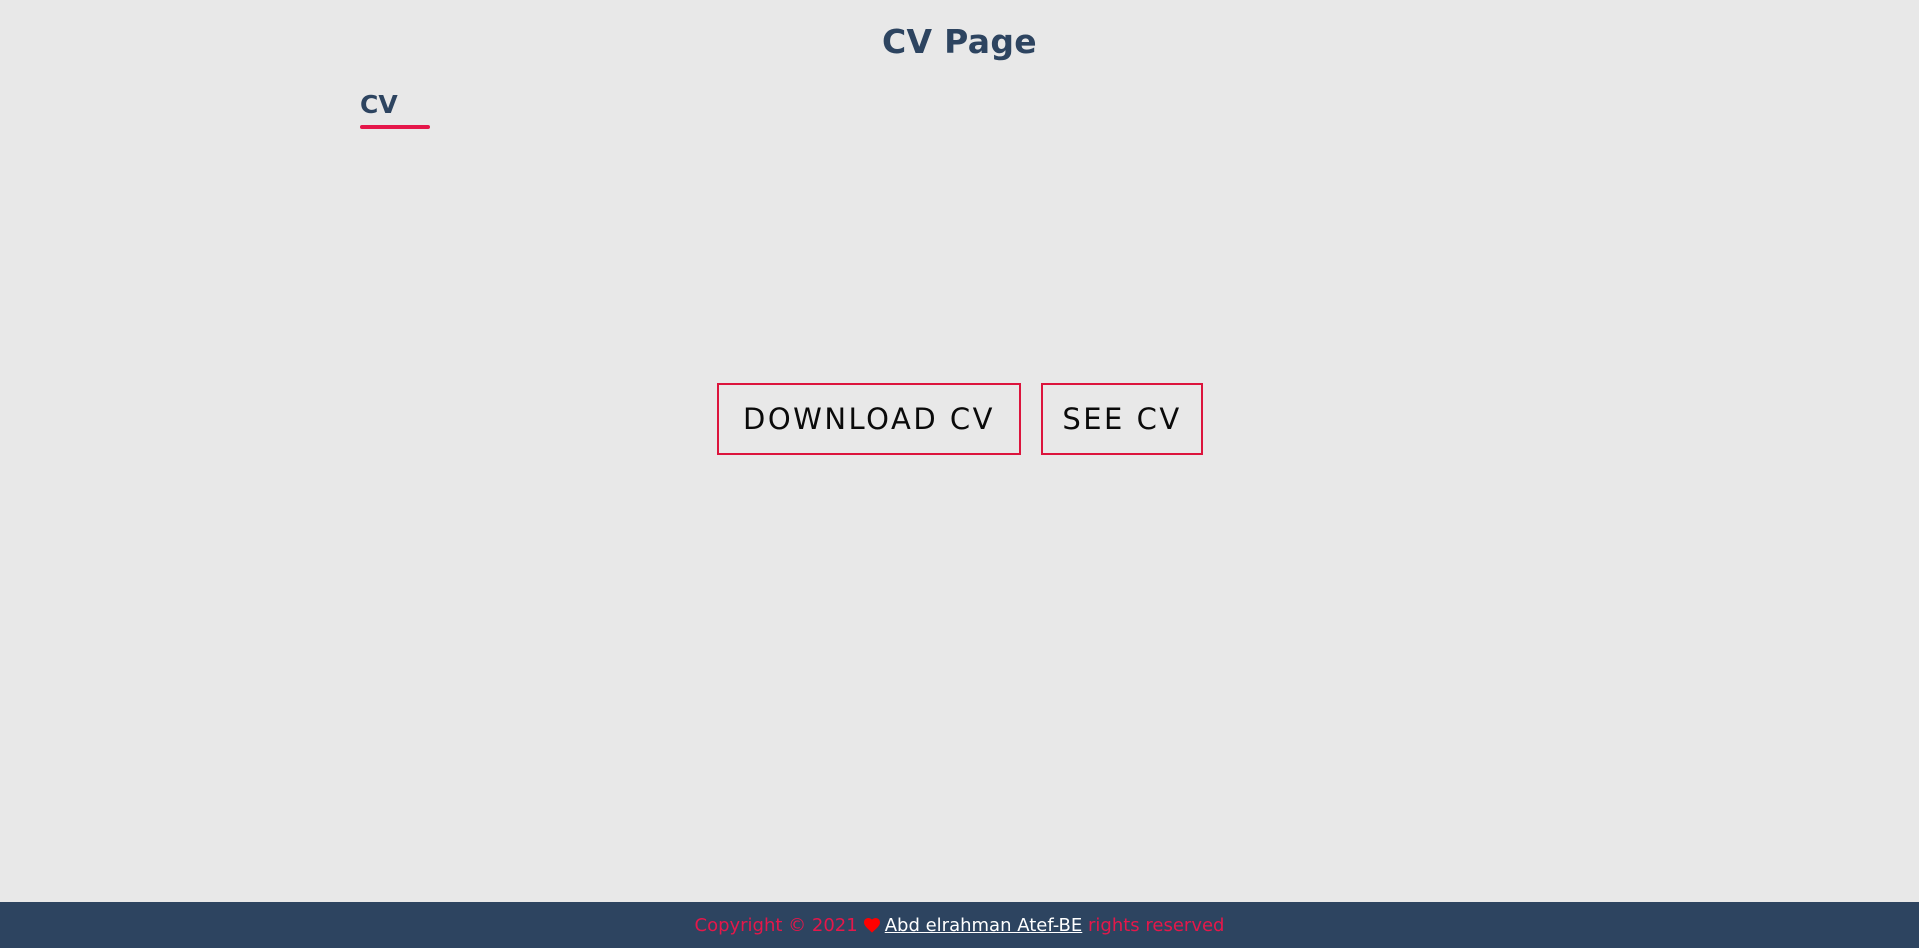 This screenshot has width=1919, height=948. Describe the element at coordinates (1122, 419) in the screenshot. I see `see-cv-button: SEE CV` at that location.